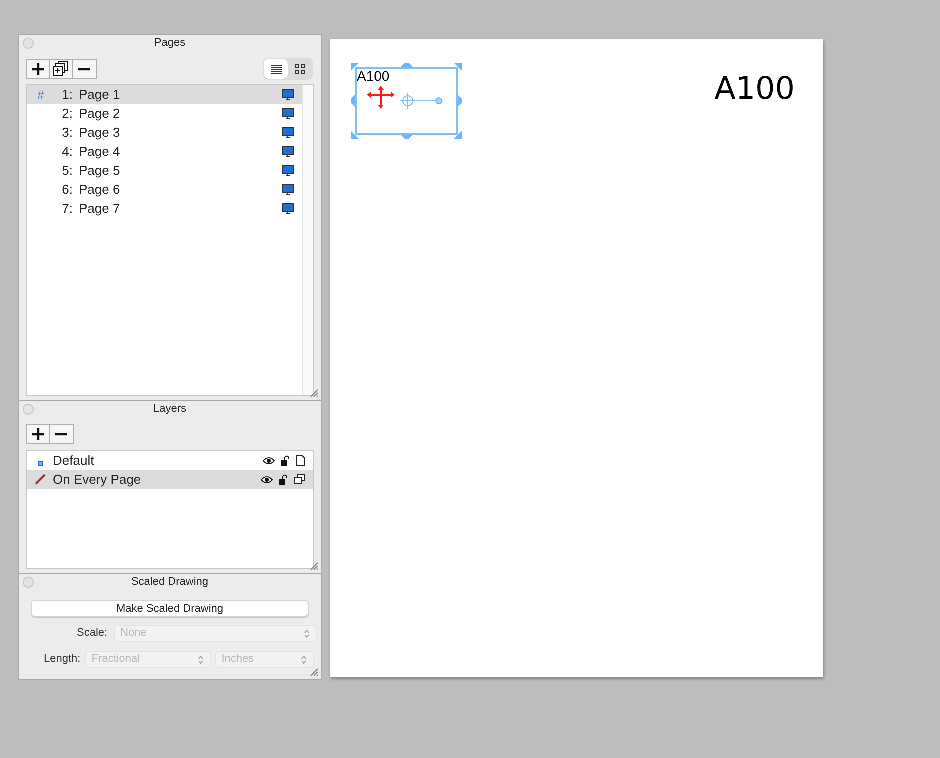  What do you see at coordinates (100, 133) in the screenshot?
I see `page-name: Page 3` at bounding box center [100, 133].